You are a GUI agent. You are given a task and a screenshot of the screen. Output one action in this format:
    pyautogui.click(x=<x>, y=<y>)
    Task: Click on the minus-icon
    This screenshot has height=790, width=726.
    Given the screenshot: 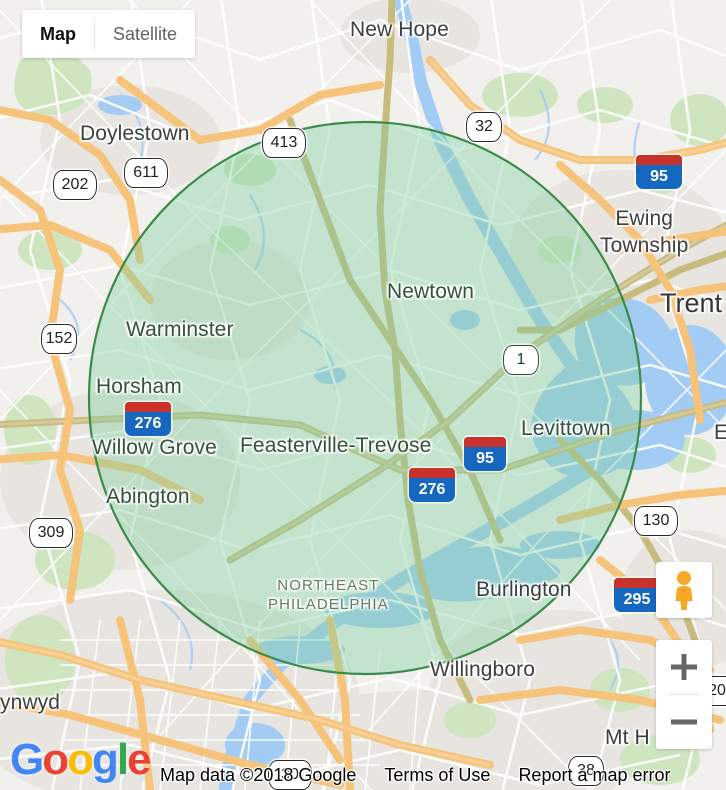 What is the action you would take?
    pyautogui.click(x=684, y=722)
    